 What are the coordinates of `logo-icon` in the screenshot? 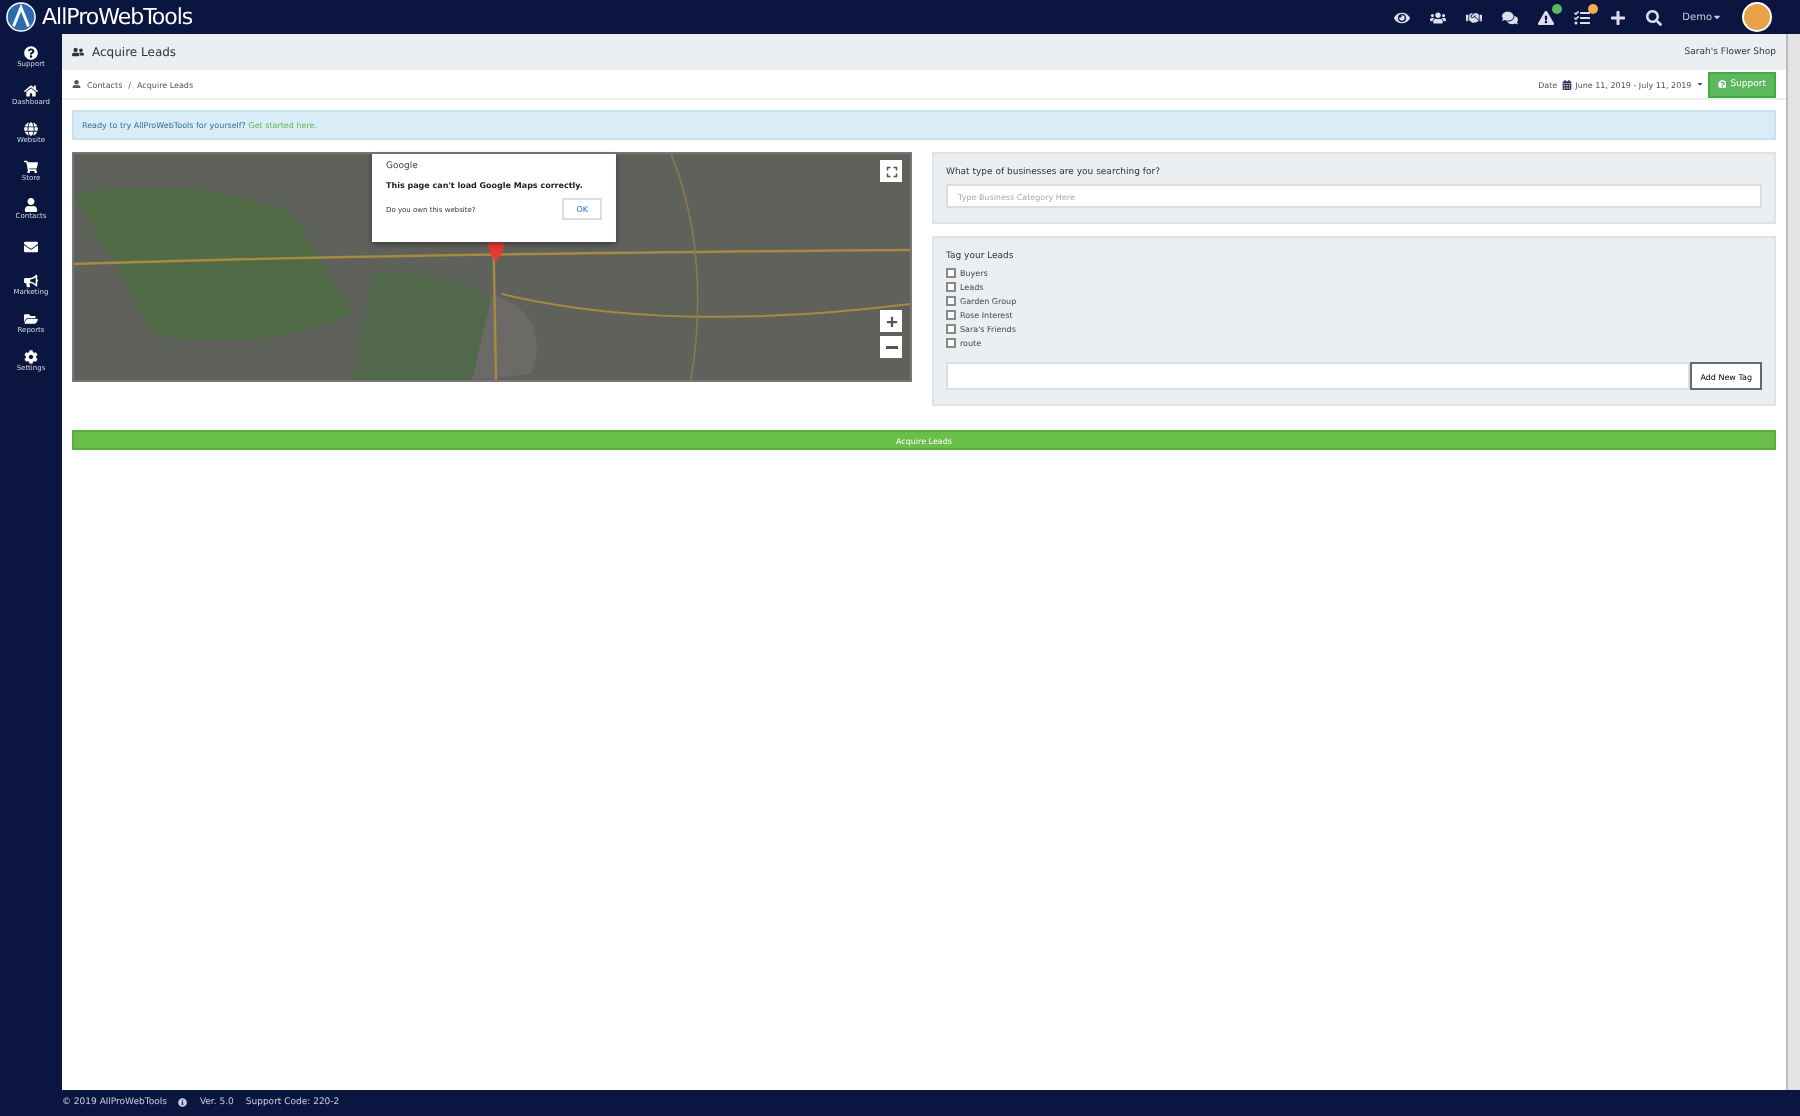 It's located at (21, 17).